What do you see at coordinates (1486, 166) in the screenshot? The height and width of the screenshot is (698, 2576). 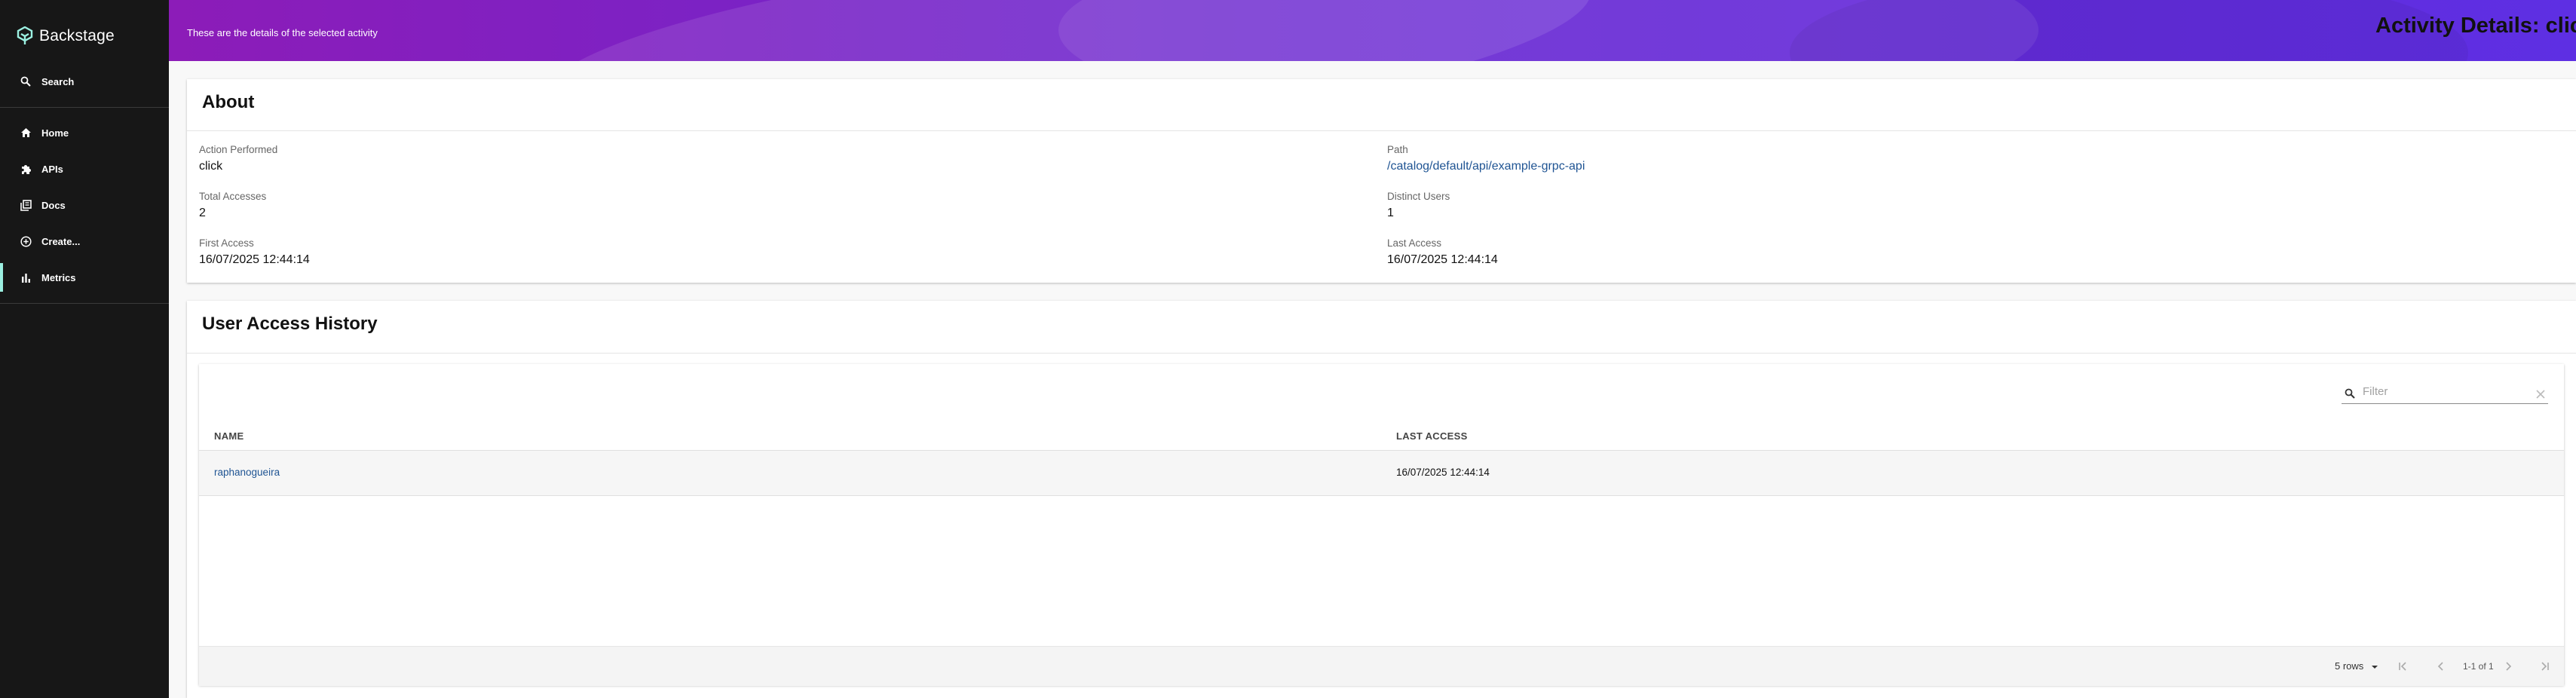 I see `path-link: /catalog/default/api/example-grpc-api` at bounding box center [1486, 166].